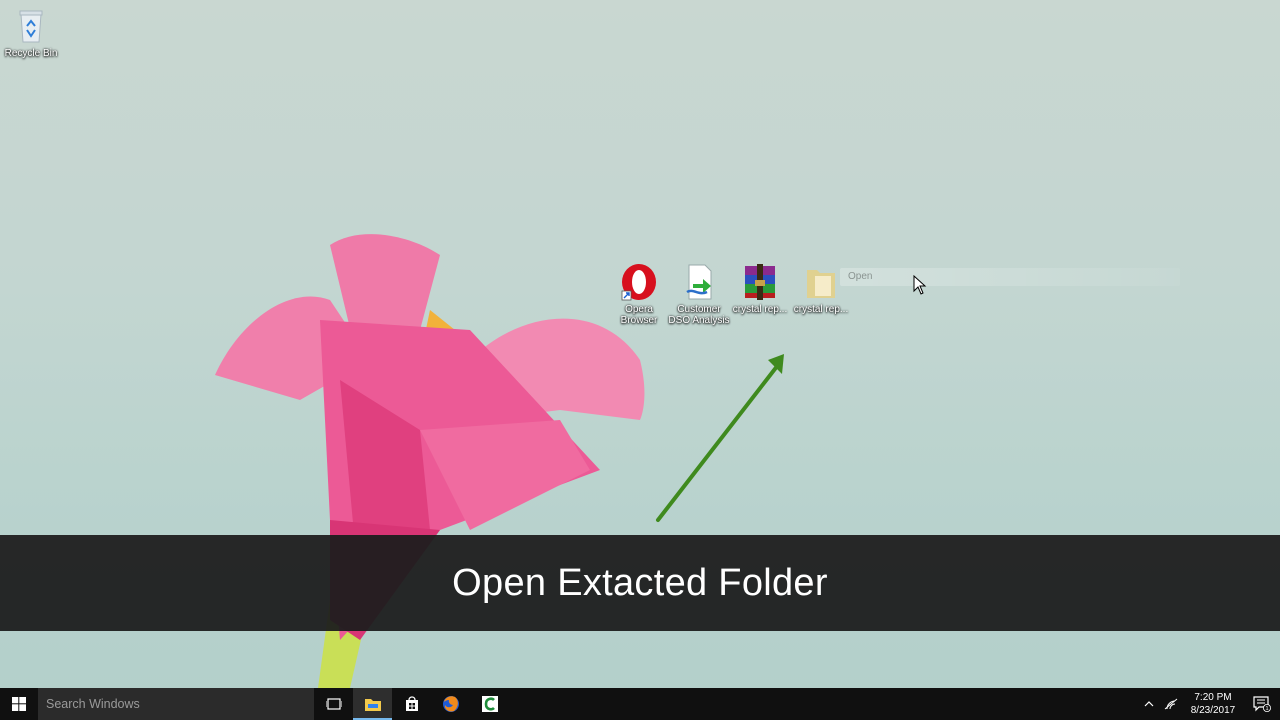 The width and height of the screenshot is (1280, 720). What do you see at coordinates (1213, 697) in the screenshot?
I see `clock-time: 7:20 PM` at bounding box center [1213, 697].